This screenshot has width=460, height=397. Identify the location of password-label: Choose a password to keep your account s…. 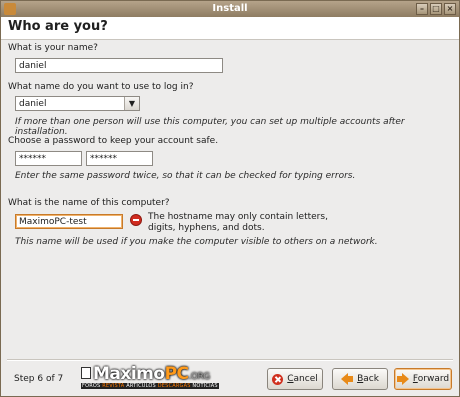
(113, 141).